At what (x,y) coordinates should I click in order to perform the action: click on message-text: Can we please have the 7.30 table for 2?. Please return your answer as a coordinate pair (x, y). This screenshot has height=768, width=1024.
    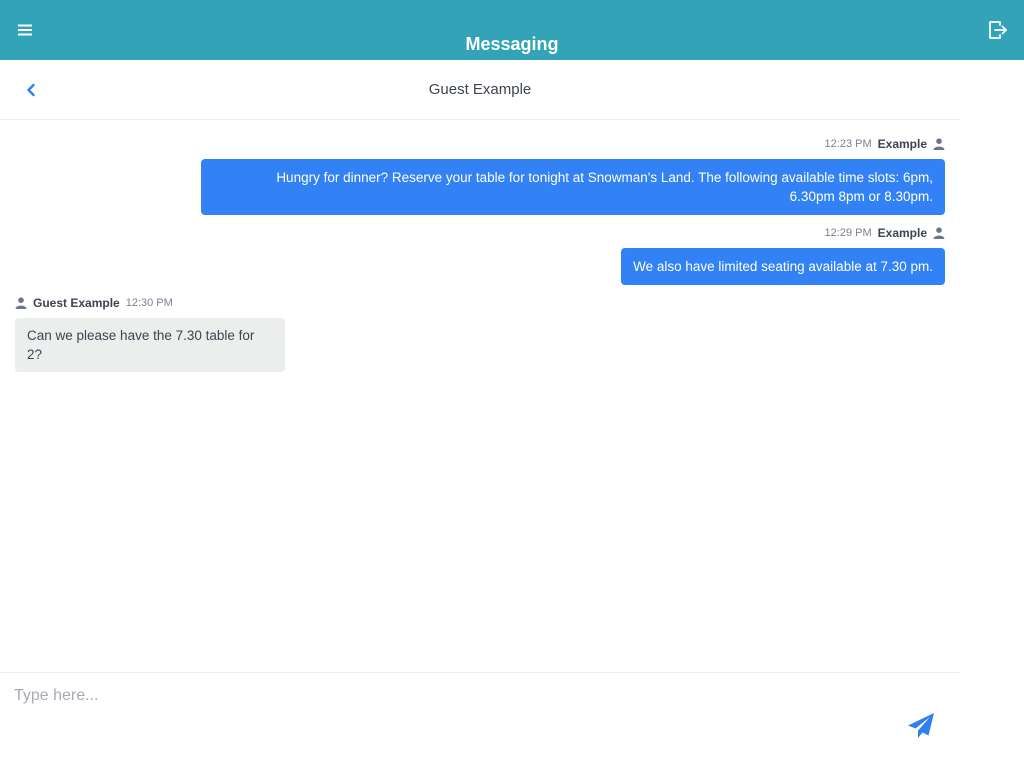
    Looking at the image, I should click on (141, 345).